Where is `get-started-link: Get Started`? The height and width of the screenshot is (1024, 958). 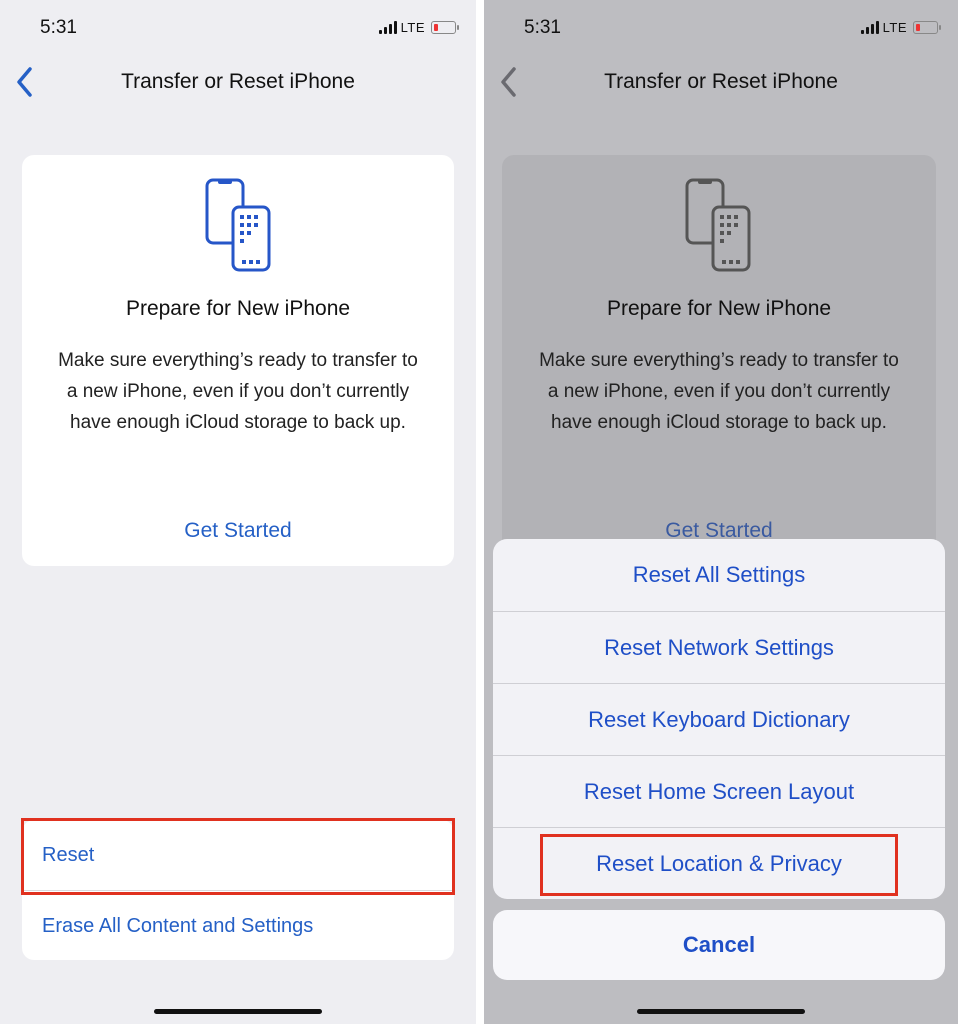
get-started-link: Get Started is located at coordinates (238, 531).